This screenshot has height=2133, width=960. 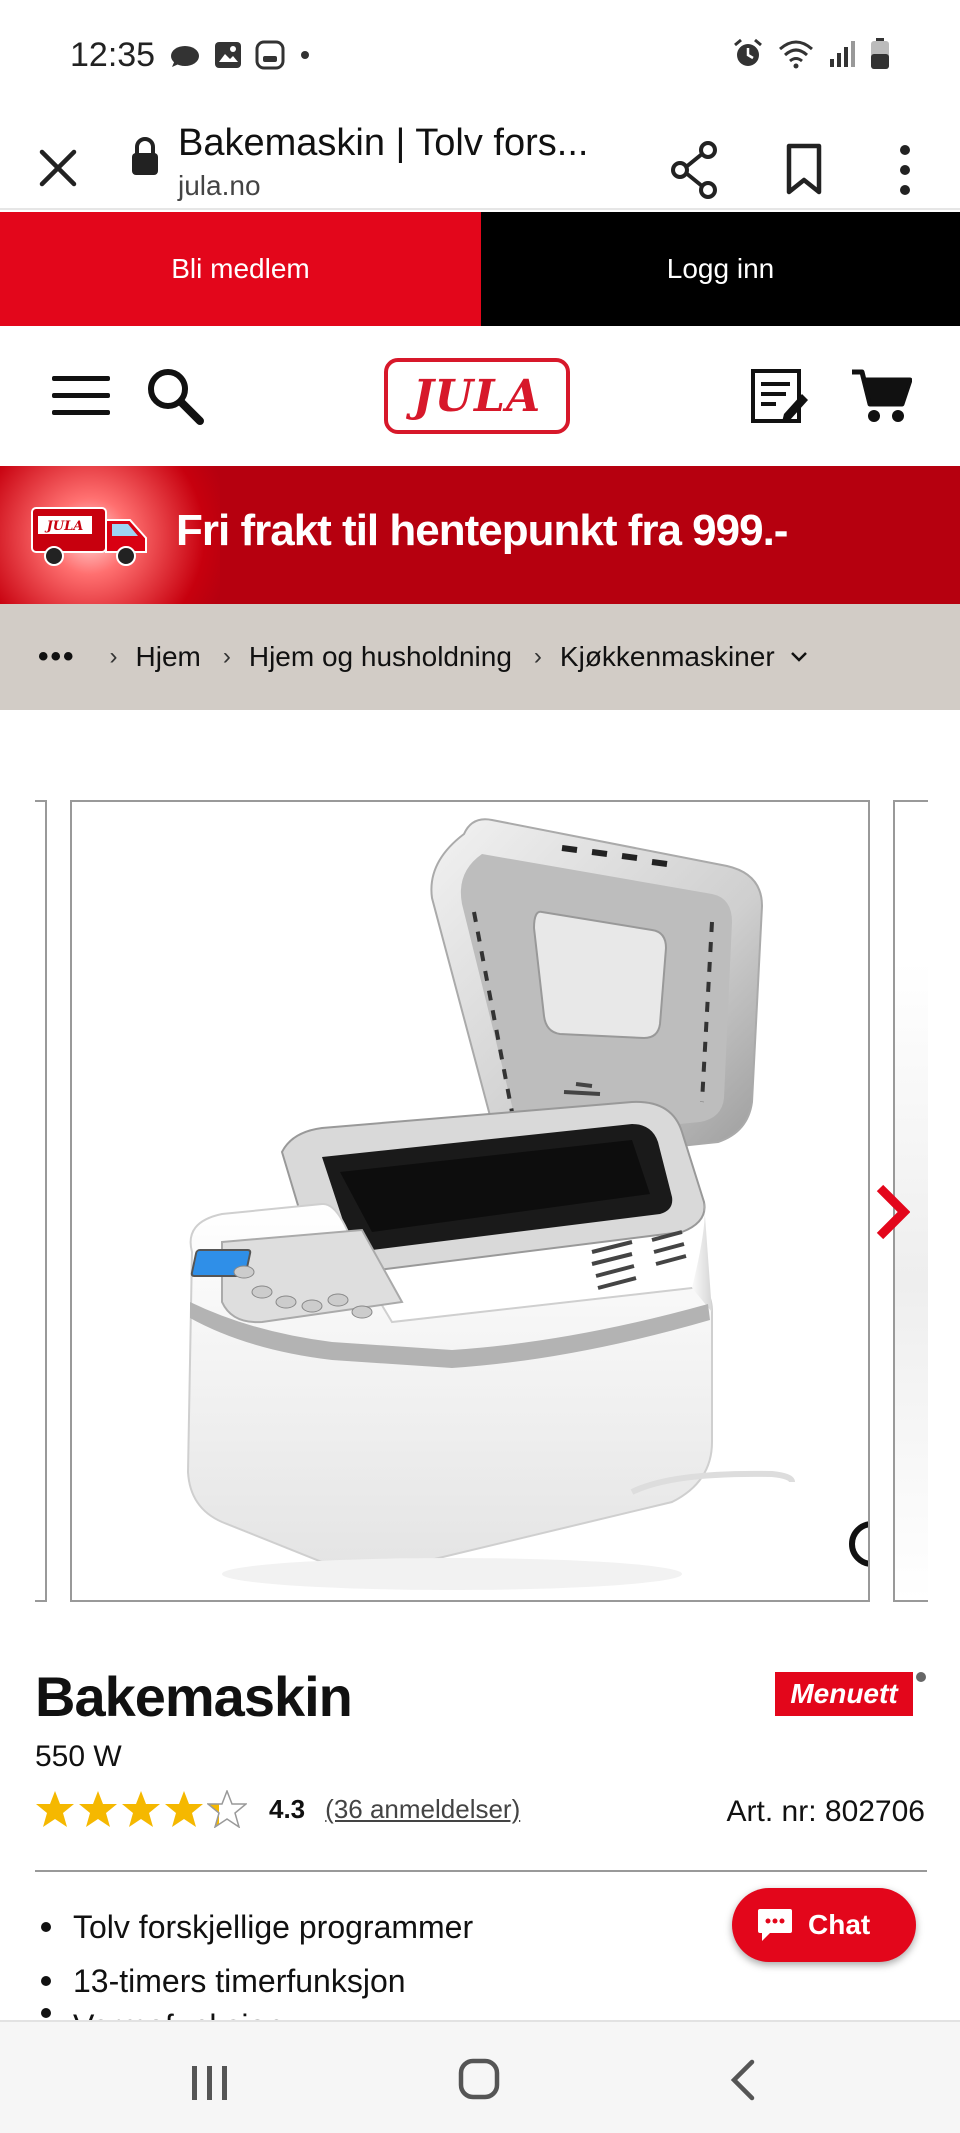 What do you see at coordinates (479, 2079) in the screenshot?
I see `home-icon` at bounding box center [479, 2079].